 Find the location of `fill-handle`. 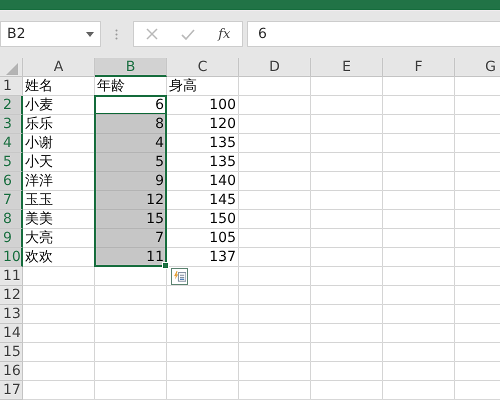

fill-handle is located at coordinates (165, 265).